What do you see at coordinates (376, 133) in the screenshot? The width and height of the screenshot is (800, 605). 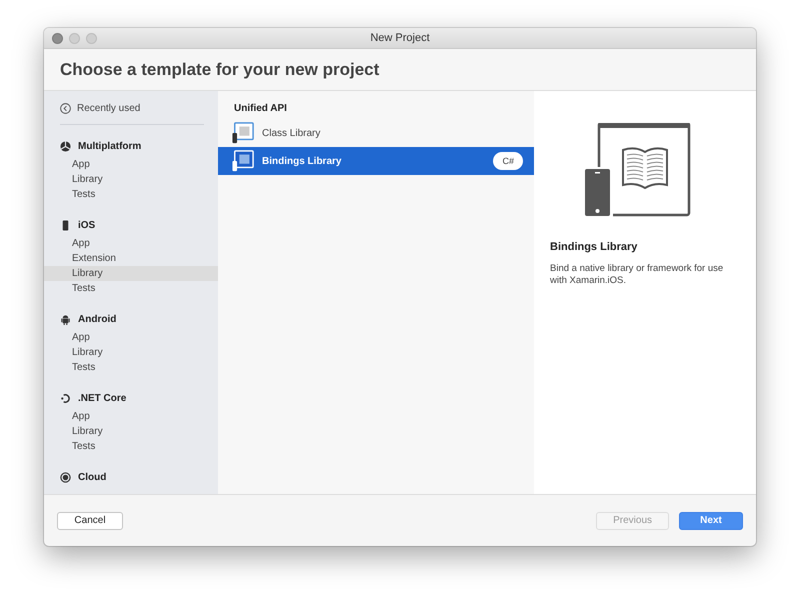 I see `template-item: Class Library` at bounding box center [376, 133].